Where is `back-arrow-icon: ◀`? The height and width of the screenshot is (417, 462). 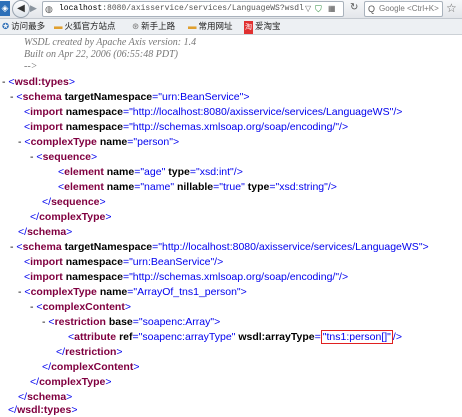
back-arrow-icon: ◀ is located at coordinates (21, 9).